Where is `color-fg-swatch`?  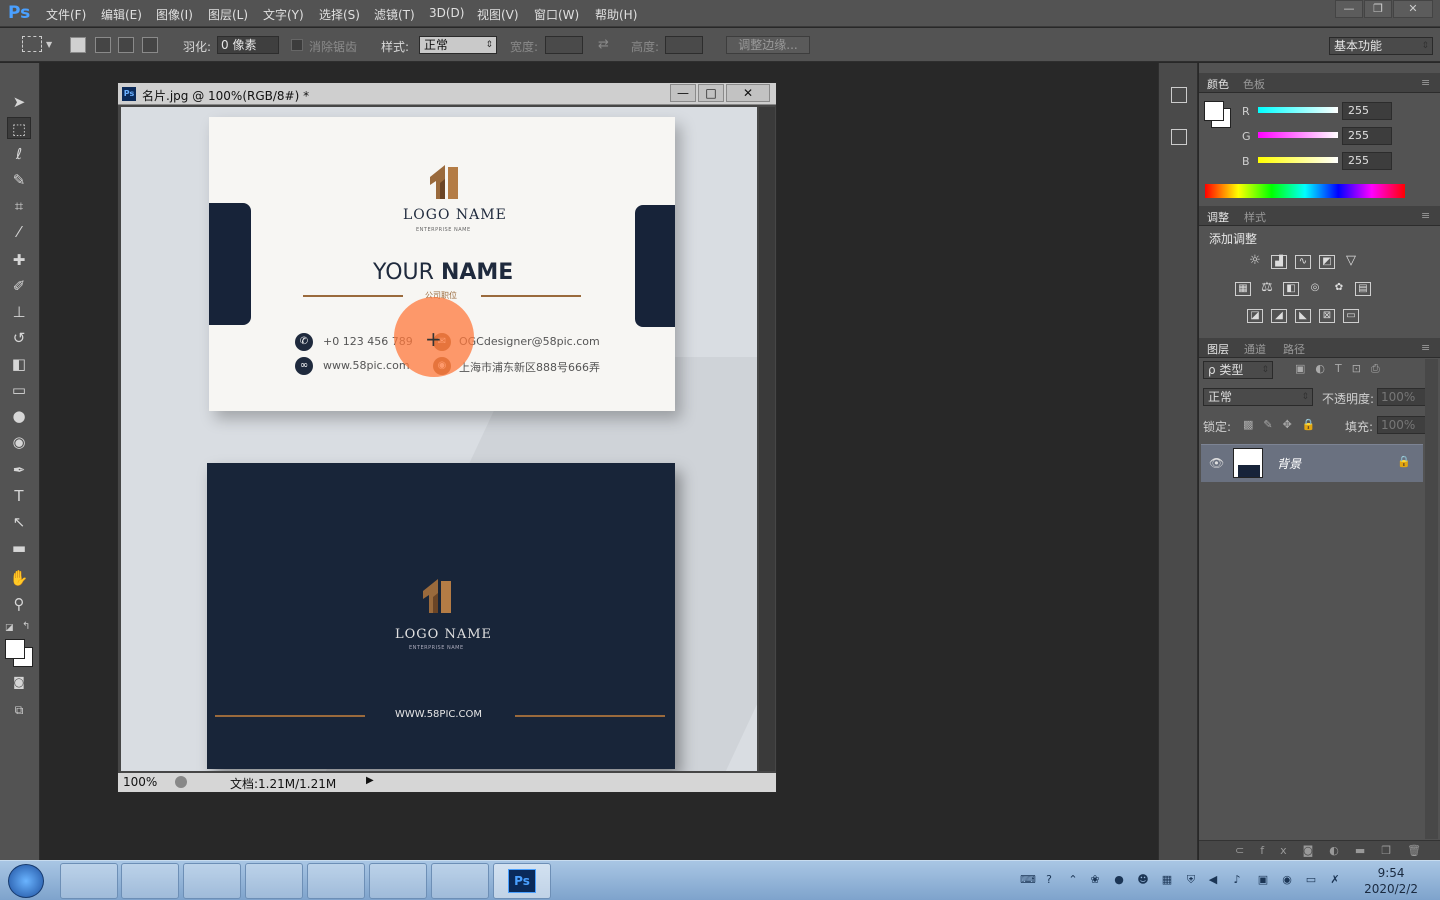
color-fg-swatch is located at coordinates (1214, 111).